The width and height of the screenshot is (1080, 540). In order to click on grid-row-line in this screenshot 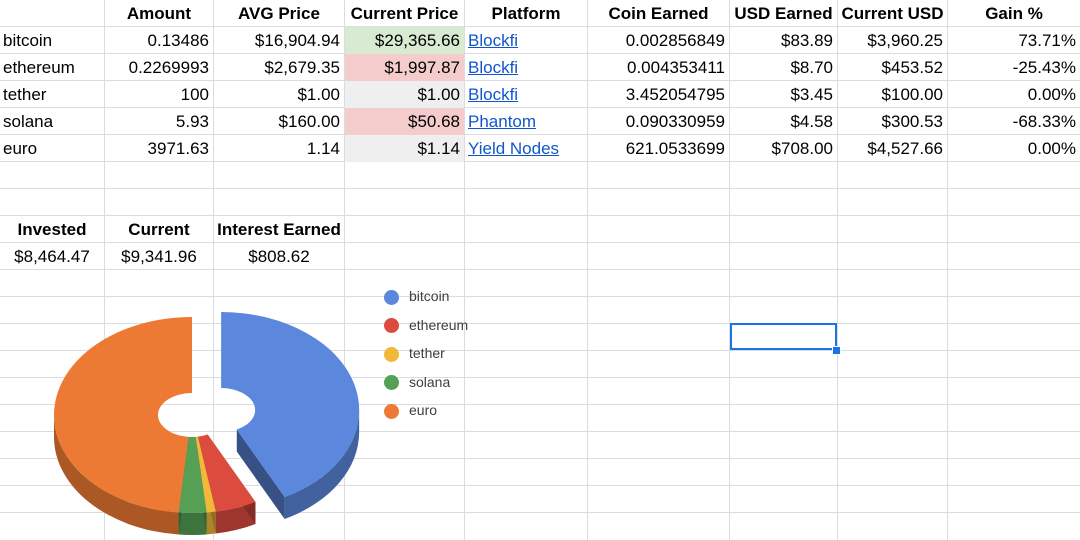, I will do `click(540, 188)`.